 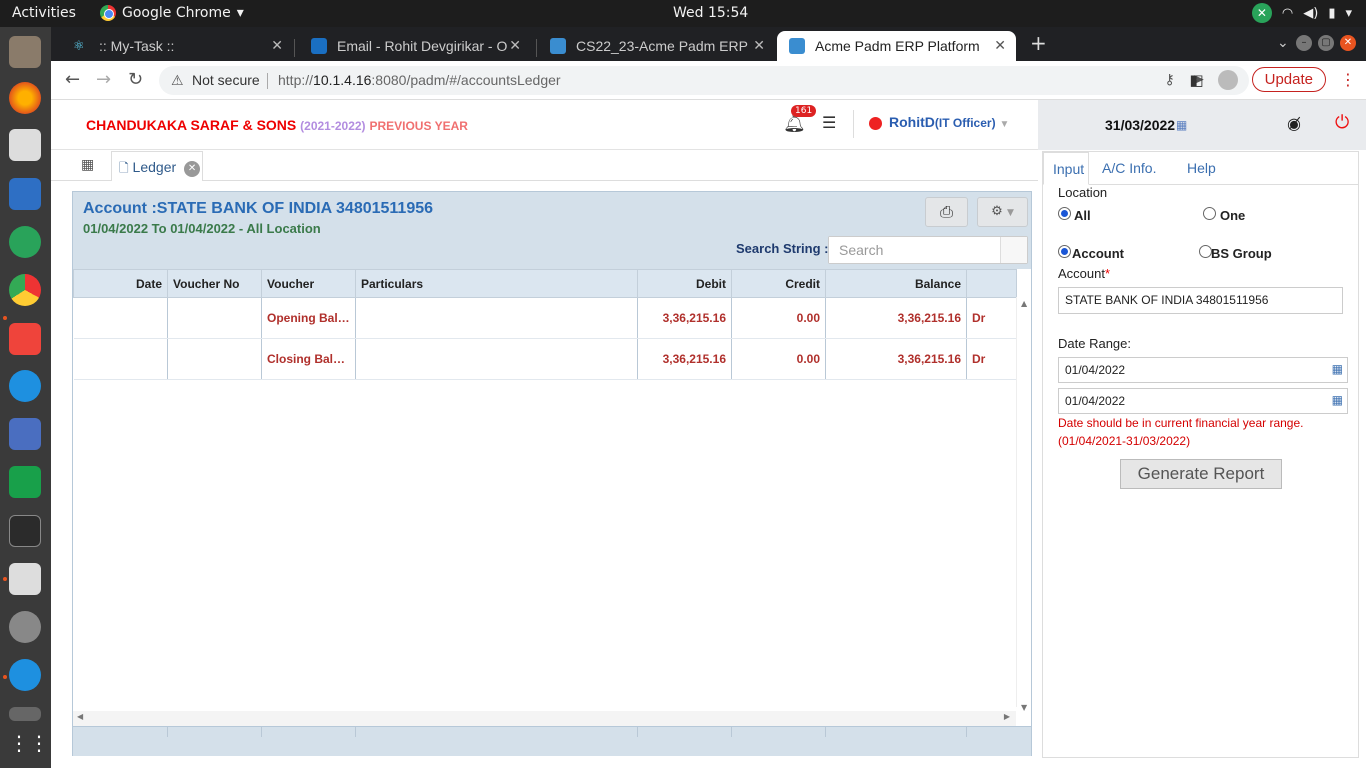 I want to click on print-button: ⎙, so click(x=946, y=212).